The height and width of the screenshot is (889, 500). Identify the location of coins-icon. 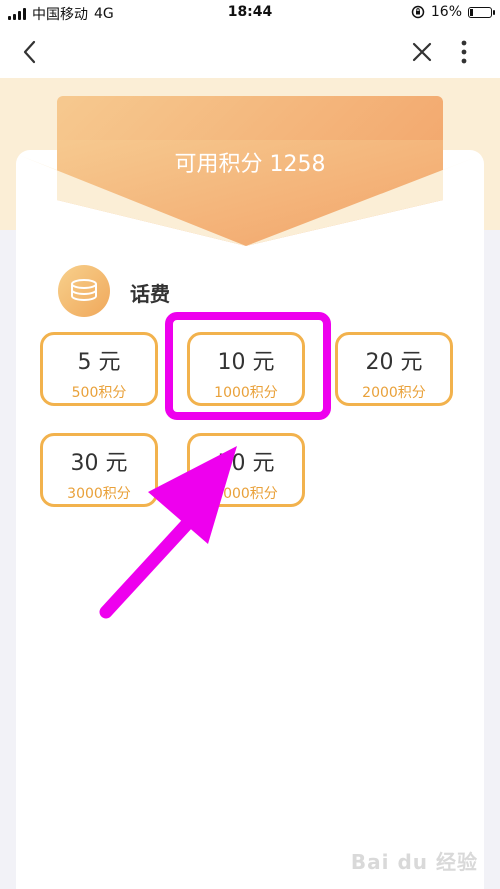
(84, 291).